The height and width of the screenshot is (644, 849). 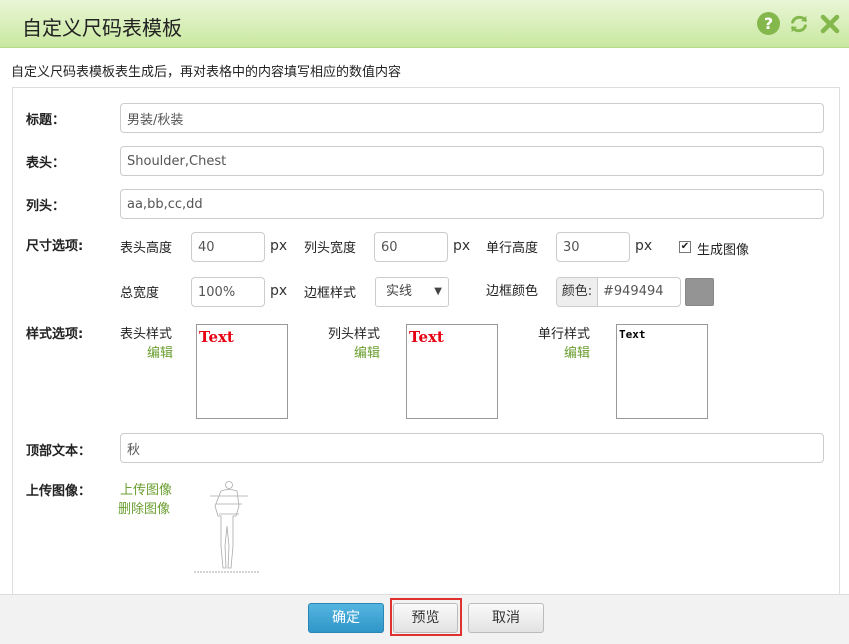 What do you see at coordinates (242, 371) in the screenshot?
I see `header-style-preview: Text` at bounding box center [242, 371].